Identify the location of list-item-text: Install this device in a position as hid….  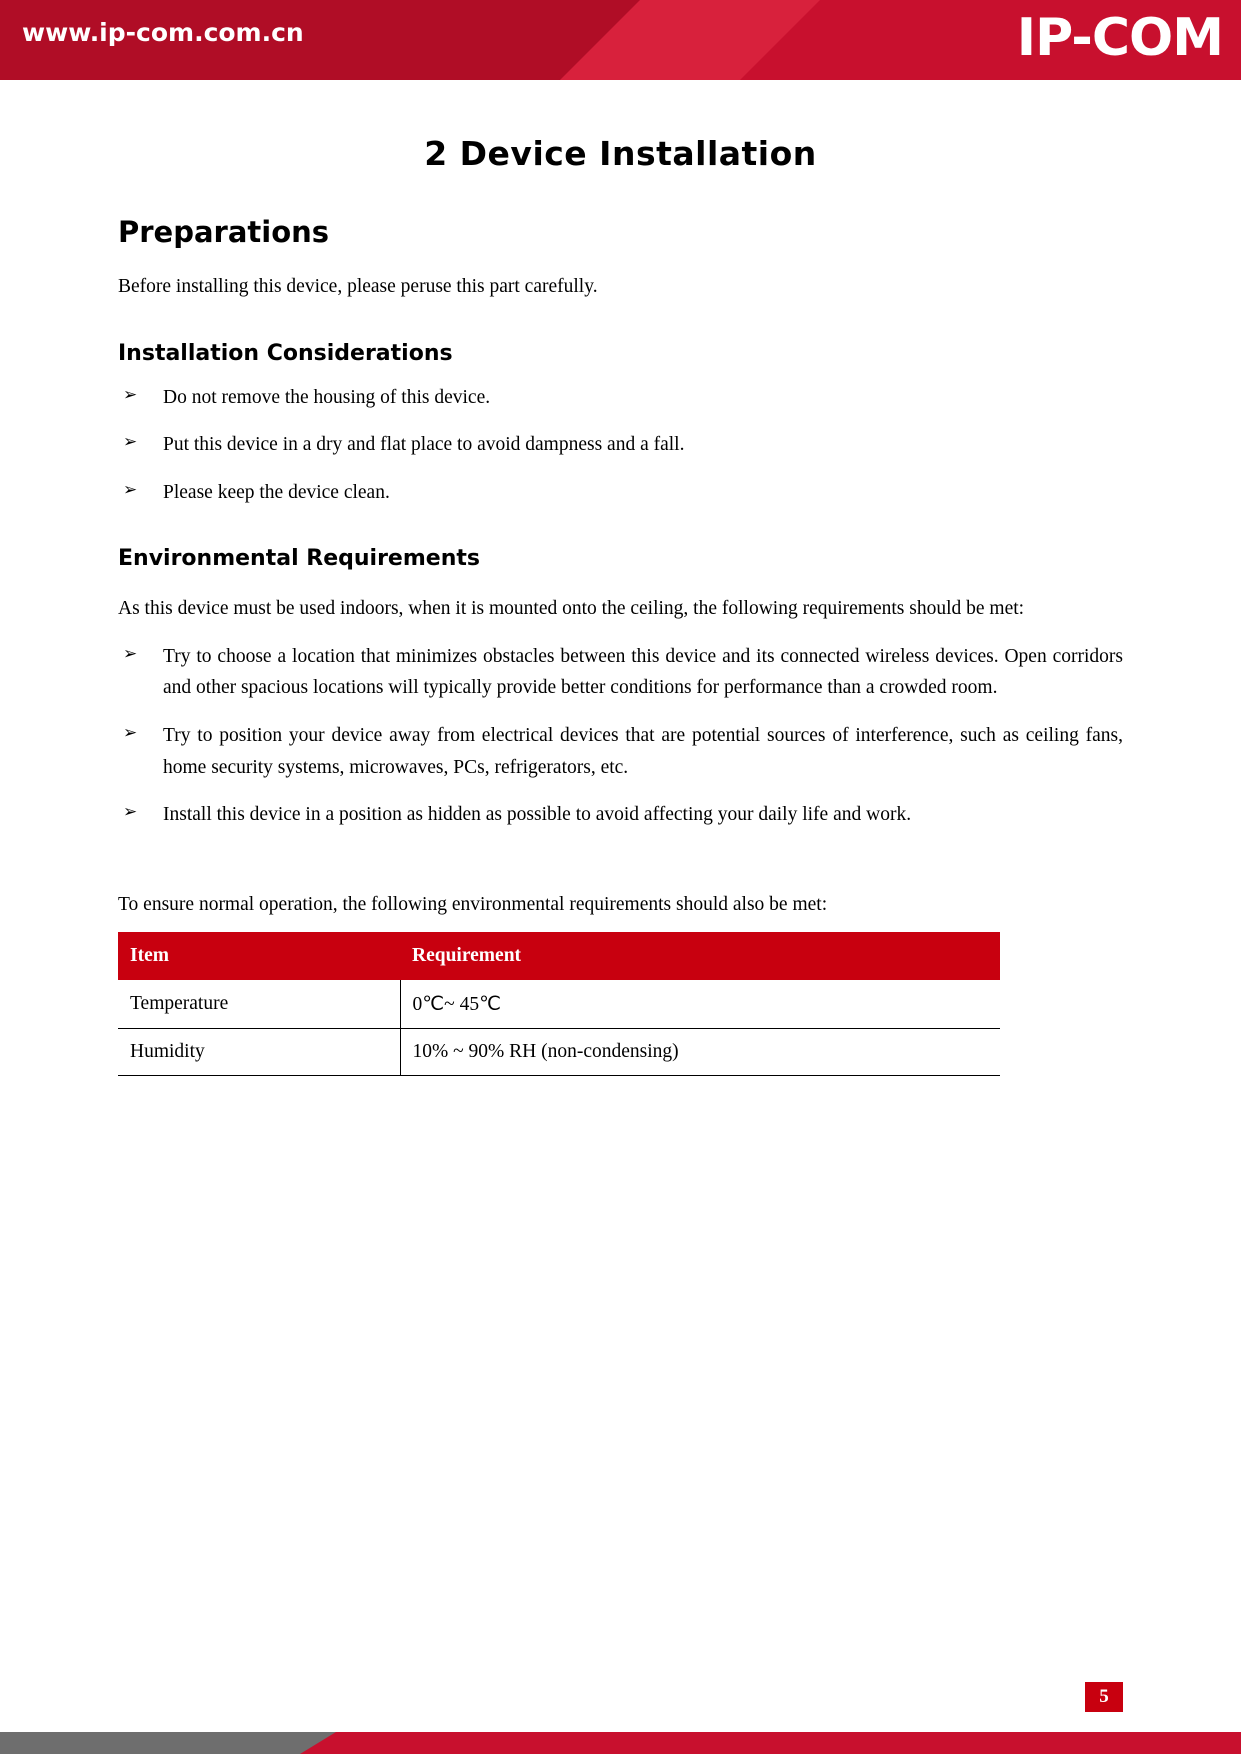
(537, 815).